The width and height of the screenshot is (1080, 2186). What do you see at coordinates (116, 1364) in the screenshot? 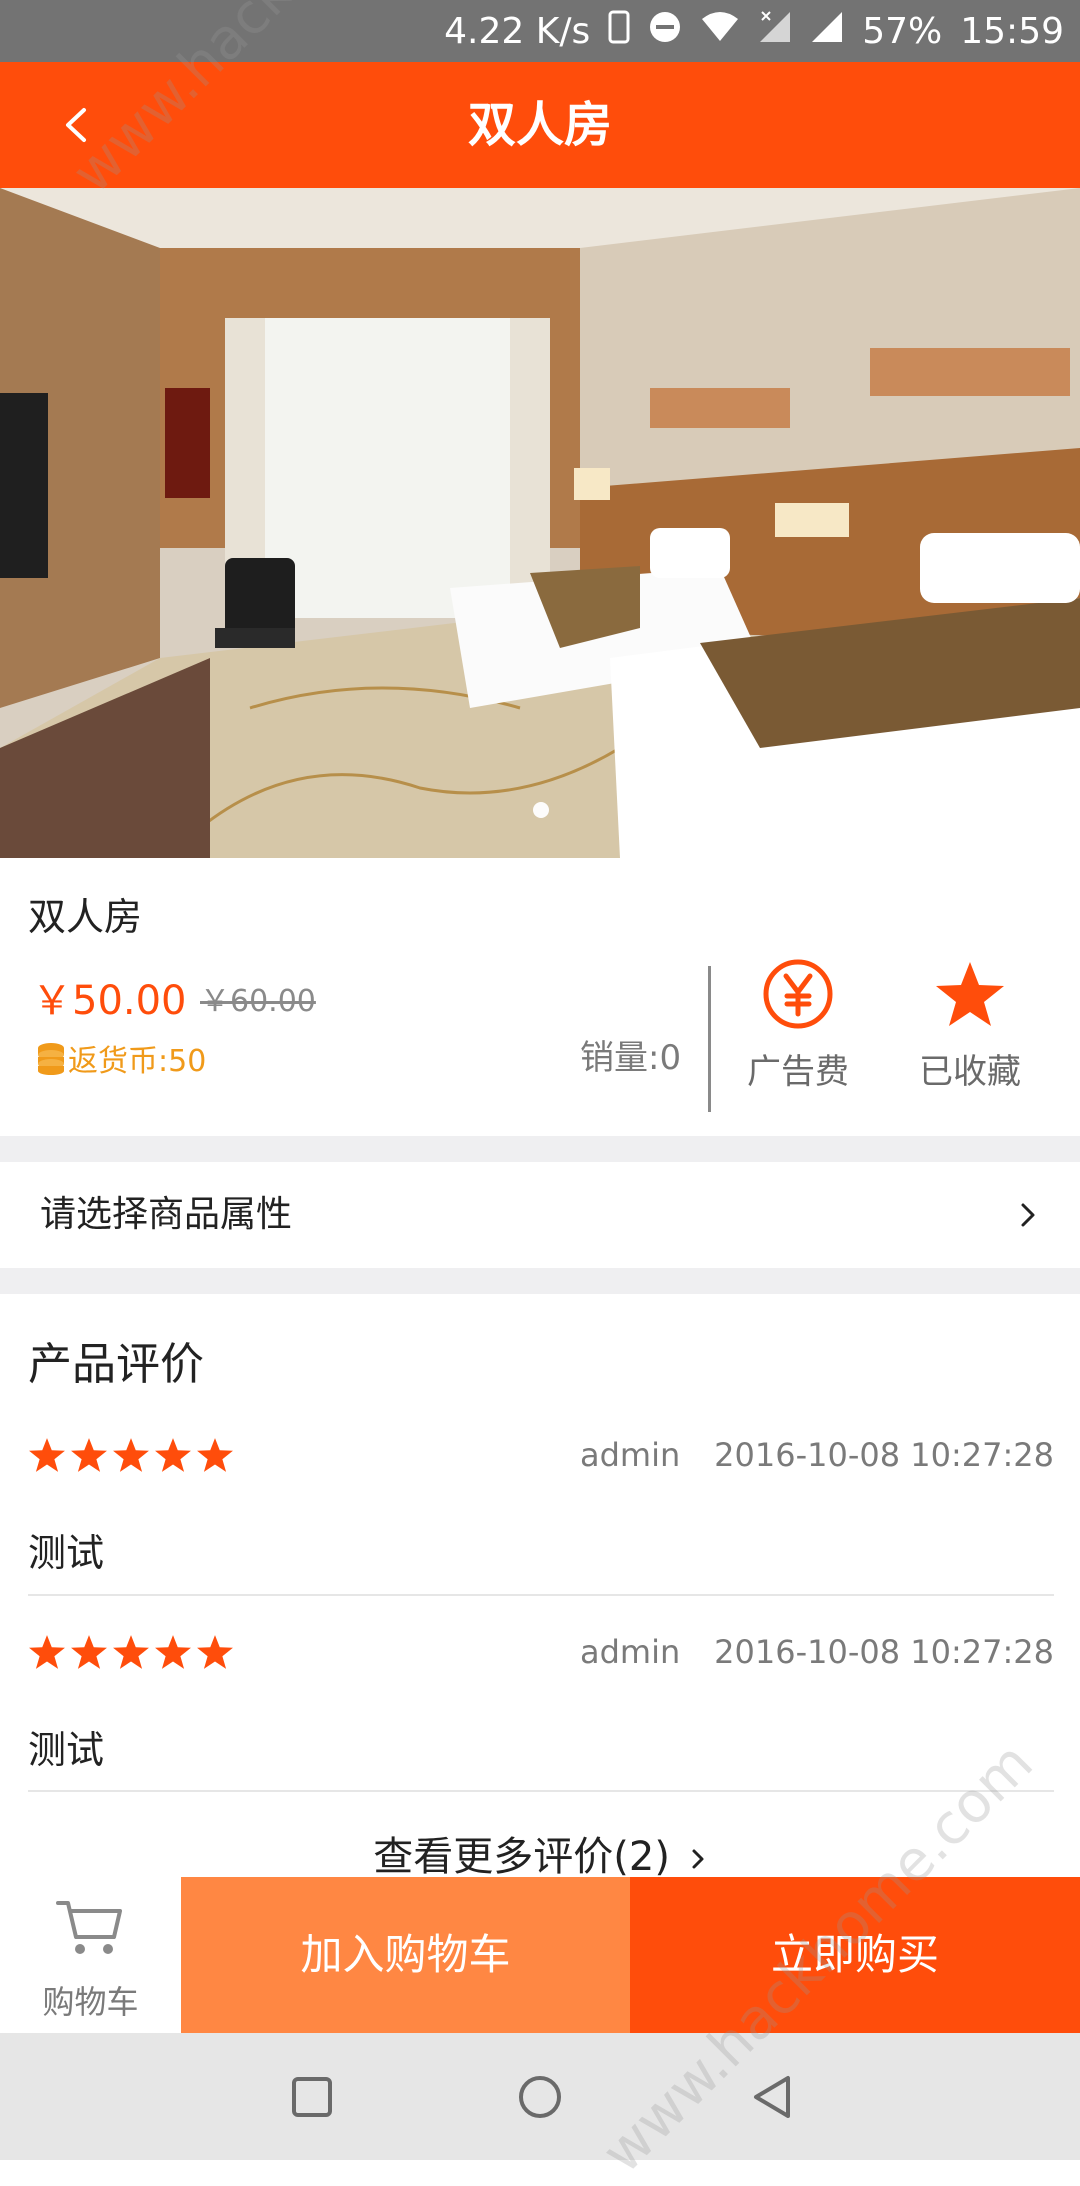
I see `reviews-title: 产品评价` at bounding box center [116, 1364].